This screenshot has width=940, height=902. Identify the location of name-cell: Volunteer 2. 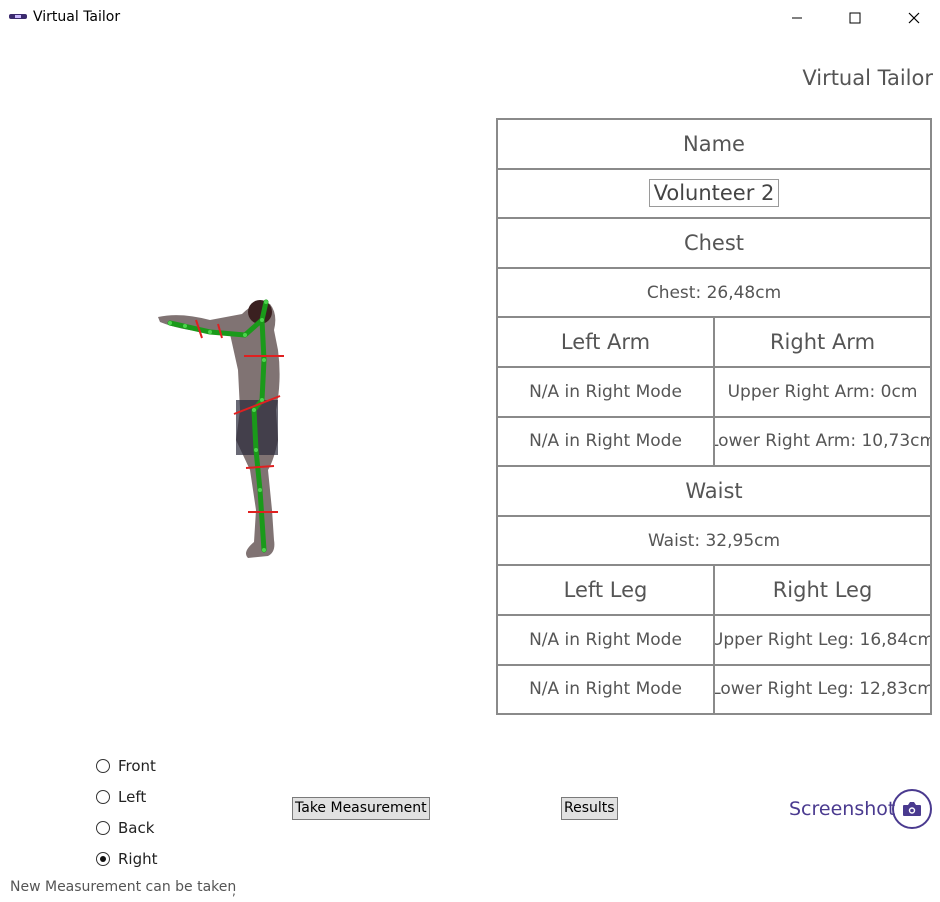
(715, 194).